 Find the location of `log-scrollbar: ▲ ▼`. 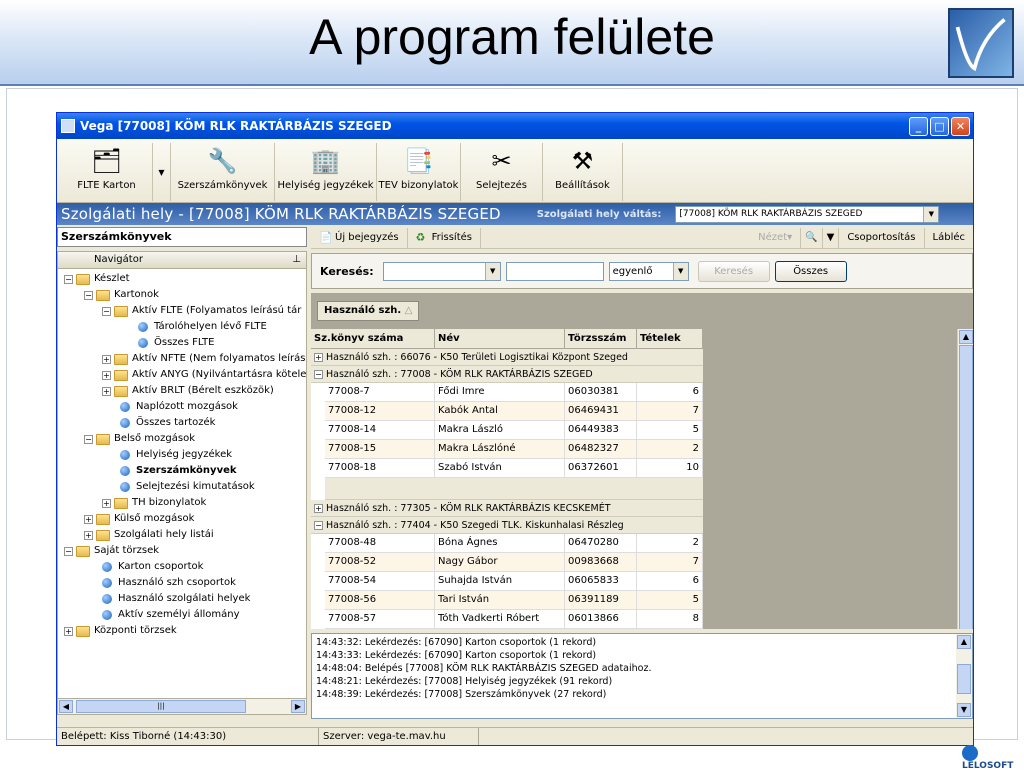

log-scrollbar: ▲ ▼ is located at coordinates (964, 676).